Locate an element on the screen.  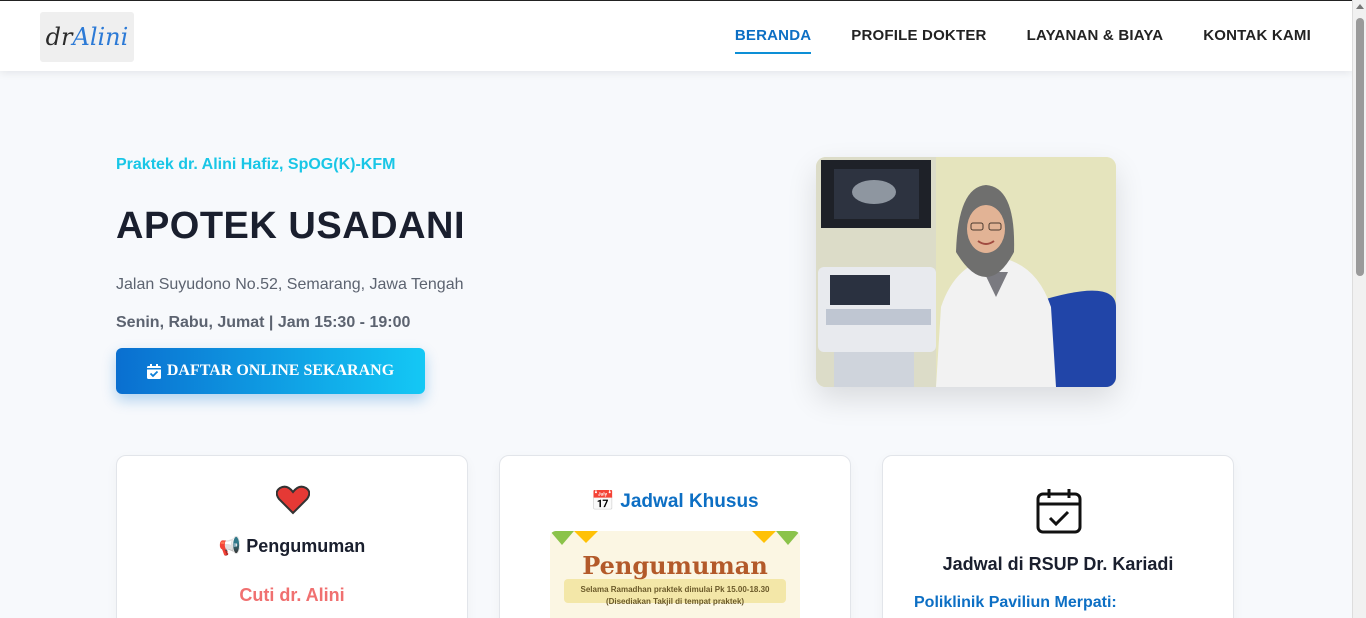
special-schedule-title: 📅 Jadwal Khusus is located at coordinates (675, 501).